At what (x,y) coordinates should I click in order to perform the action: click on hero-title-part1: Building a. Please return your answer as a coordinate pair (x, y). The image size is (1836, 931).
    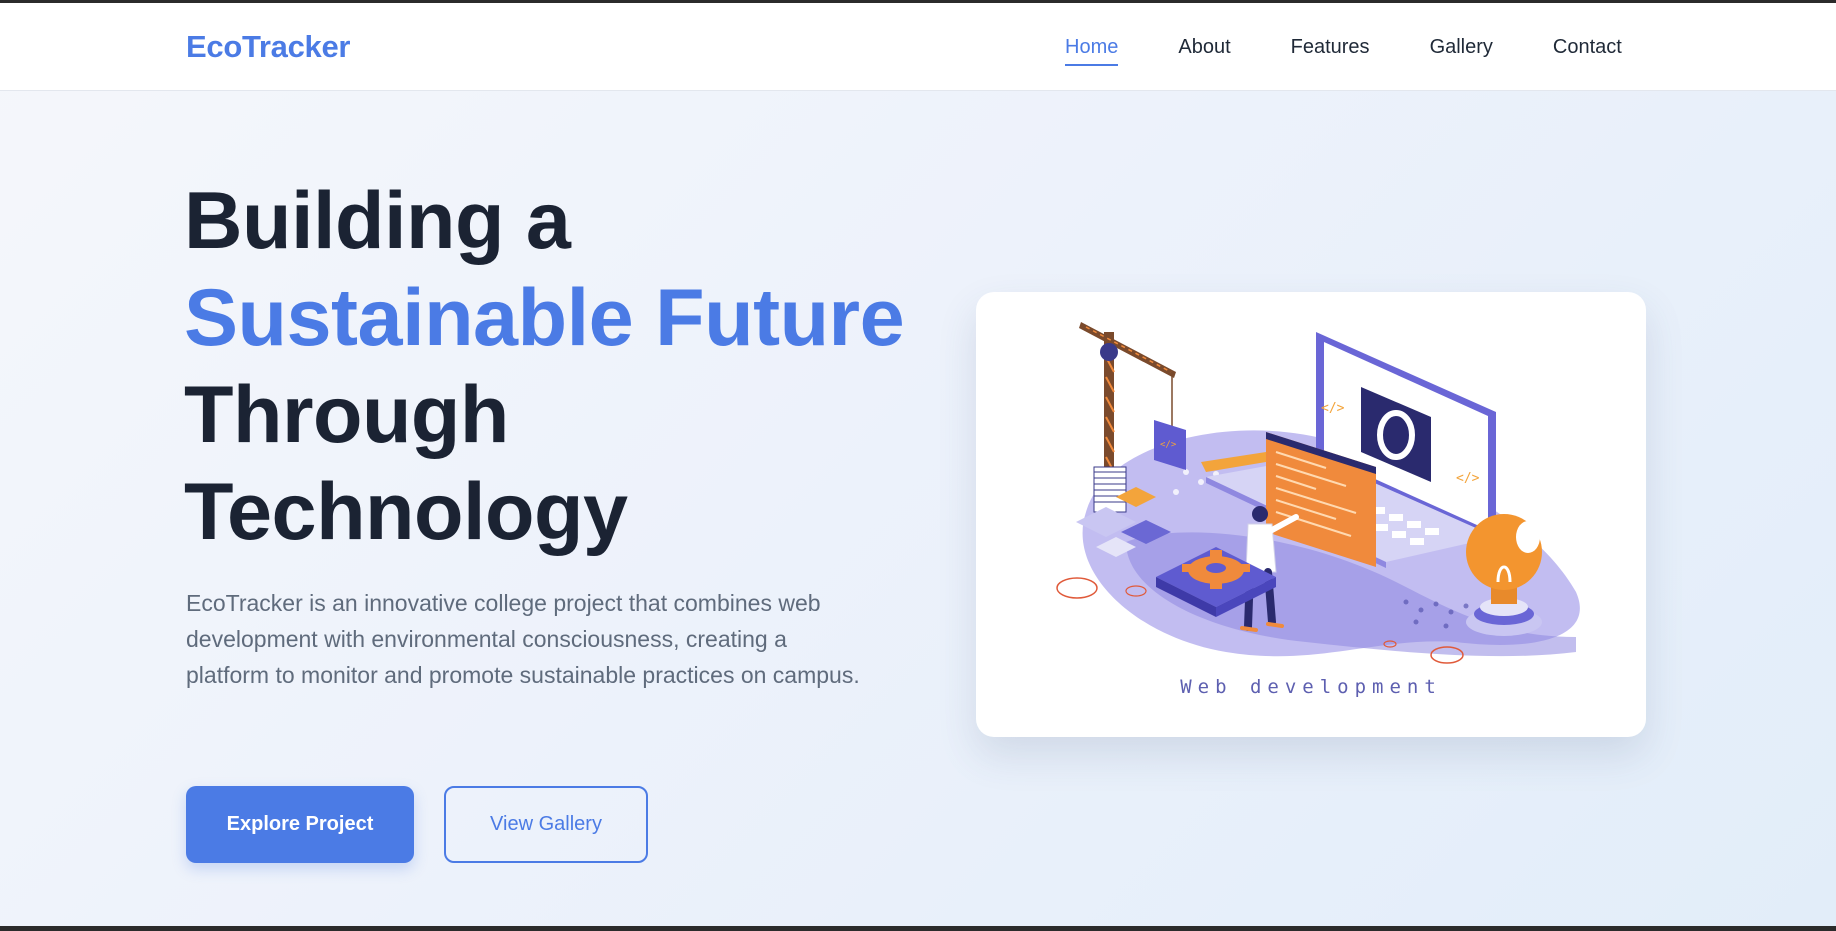
    Looking at the image, I should click on (377, 221).